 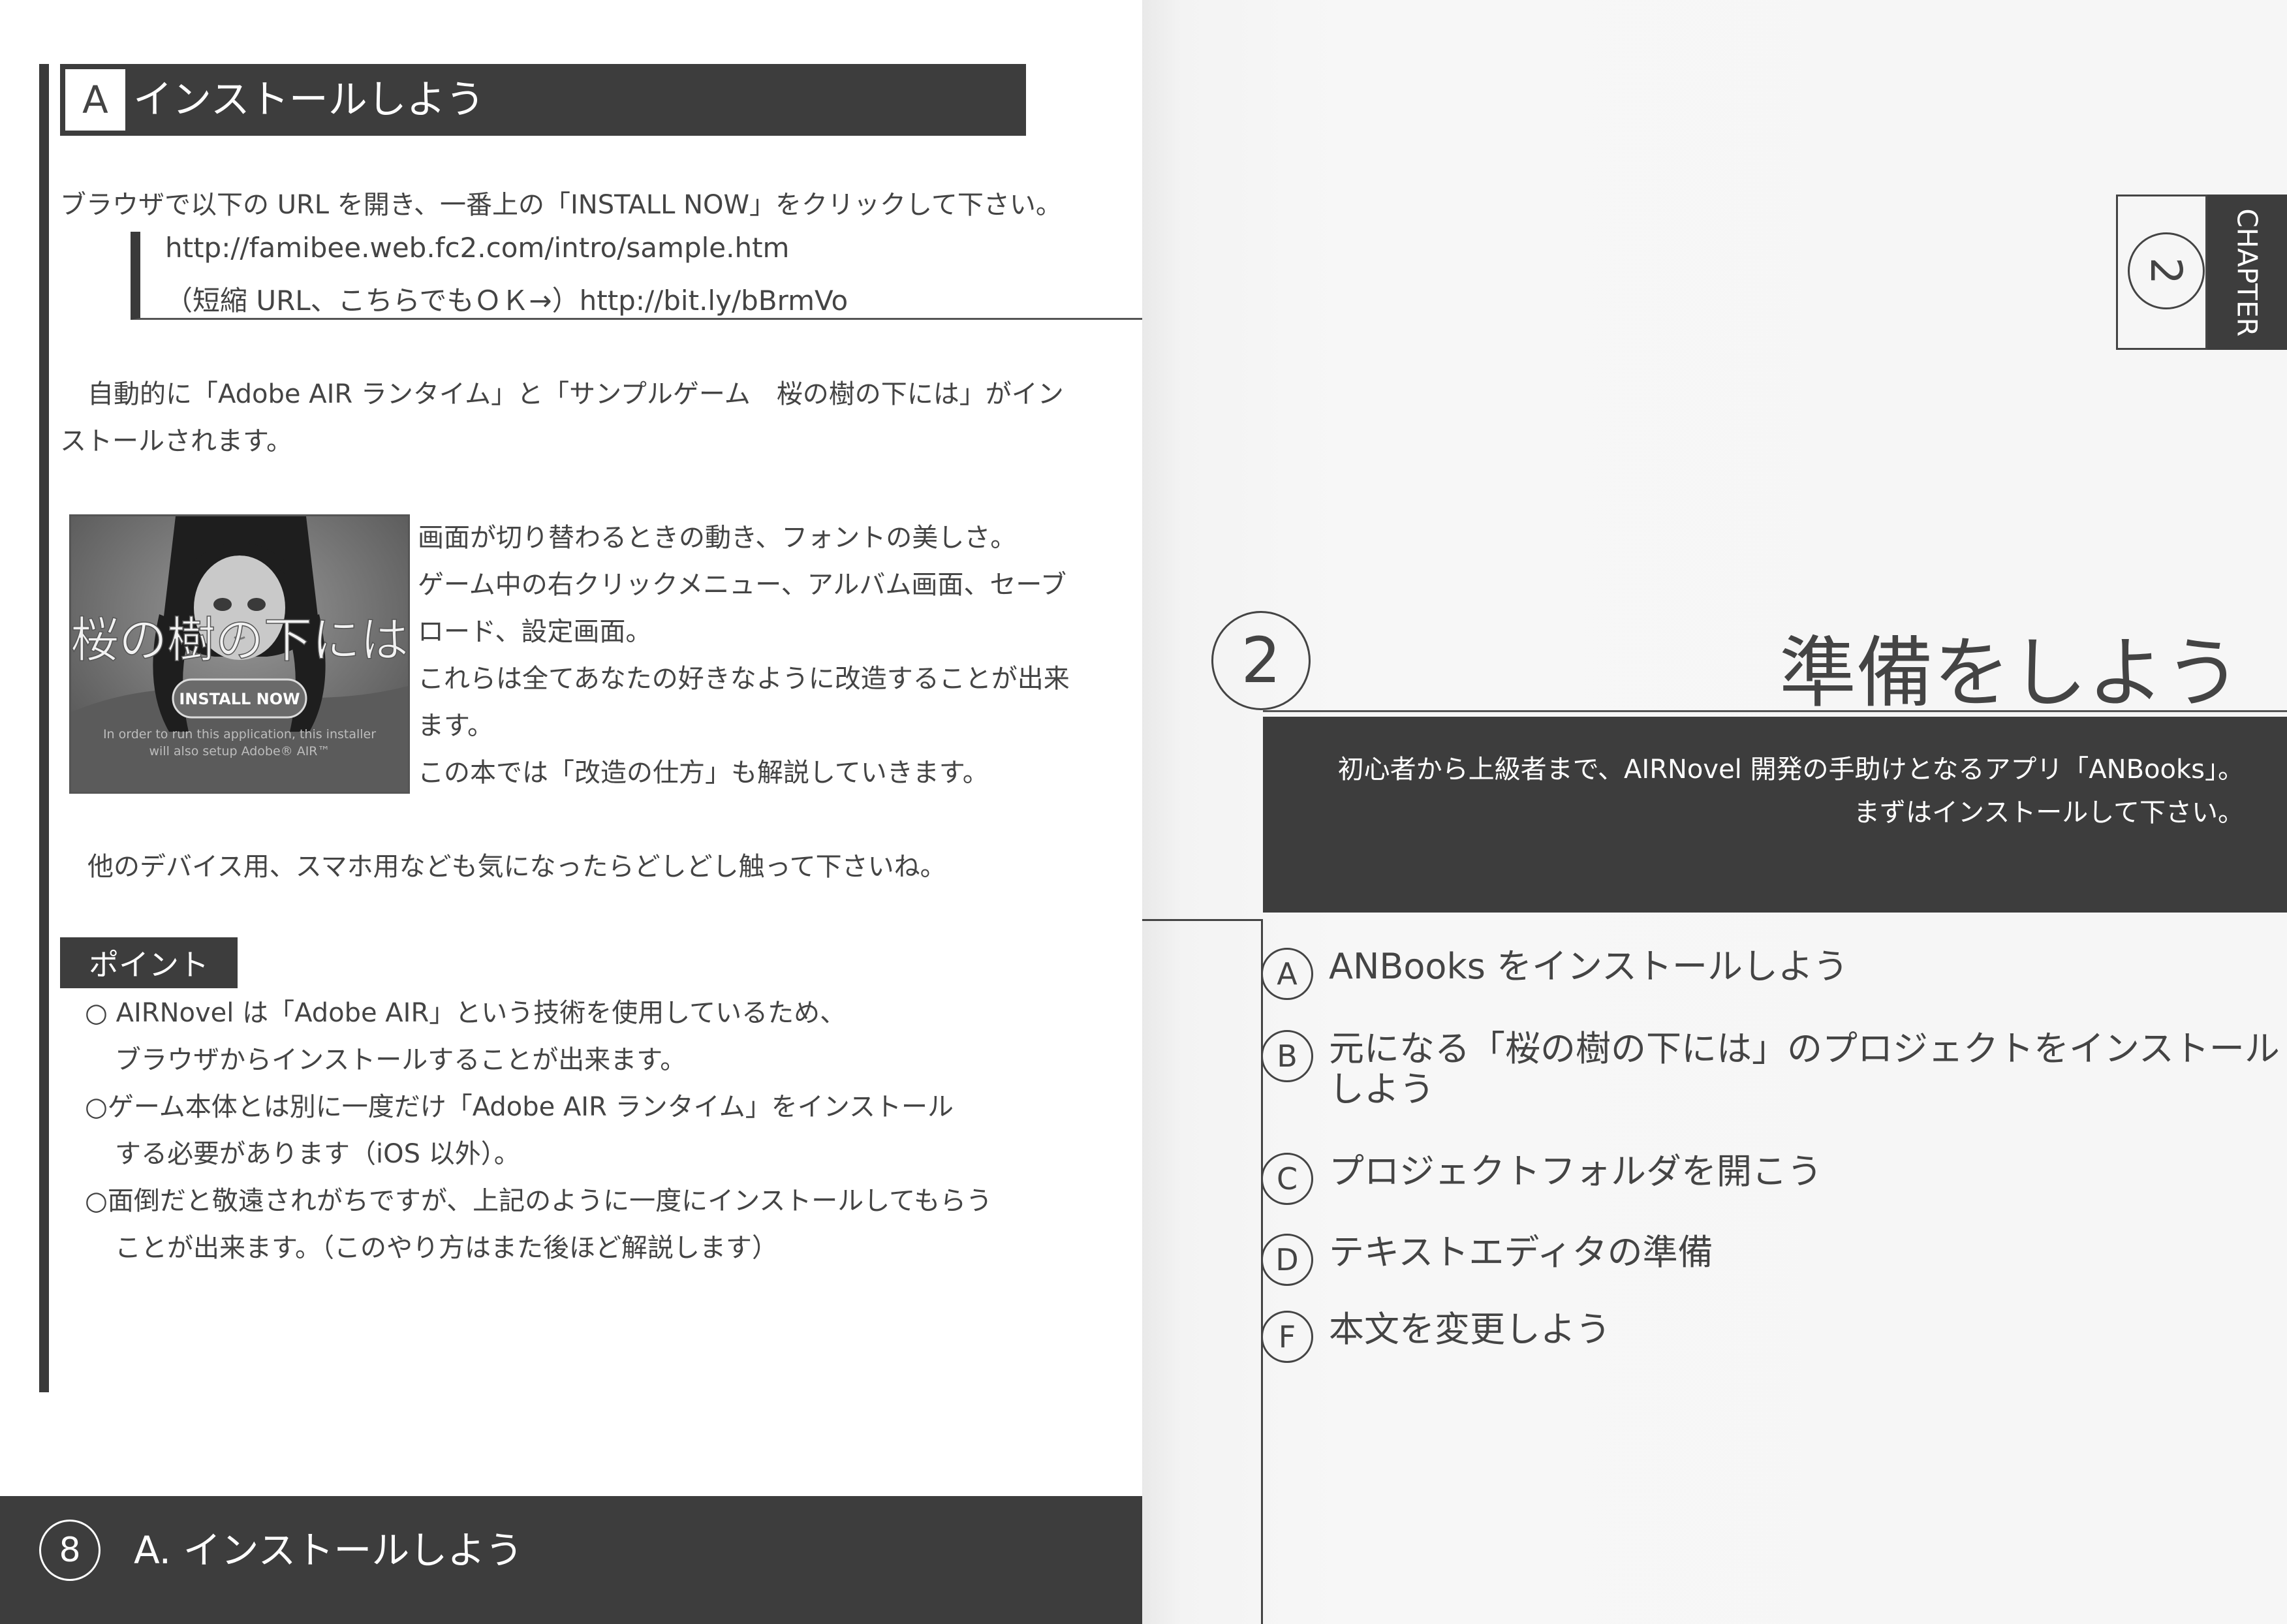 What do you see at coordinates (539, 1201) in the screenshot?
I see `point-line-5: ○面倒だと敬遠されがちですが、上記のように一度にインストールしてもらう` at bounding box center [539, 1201].